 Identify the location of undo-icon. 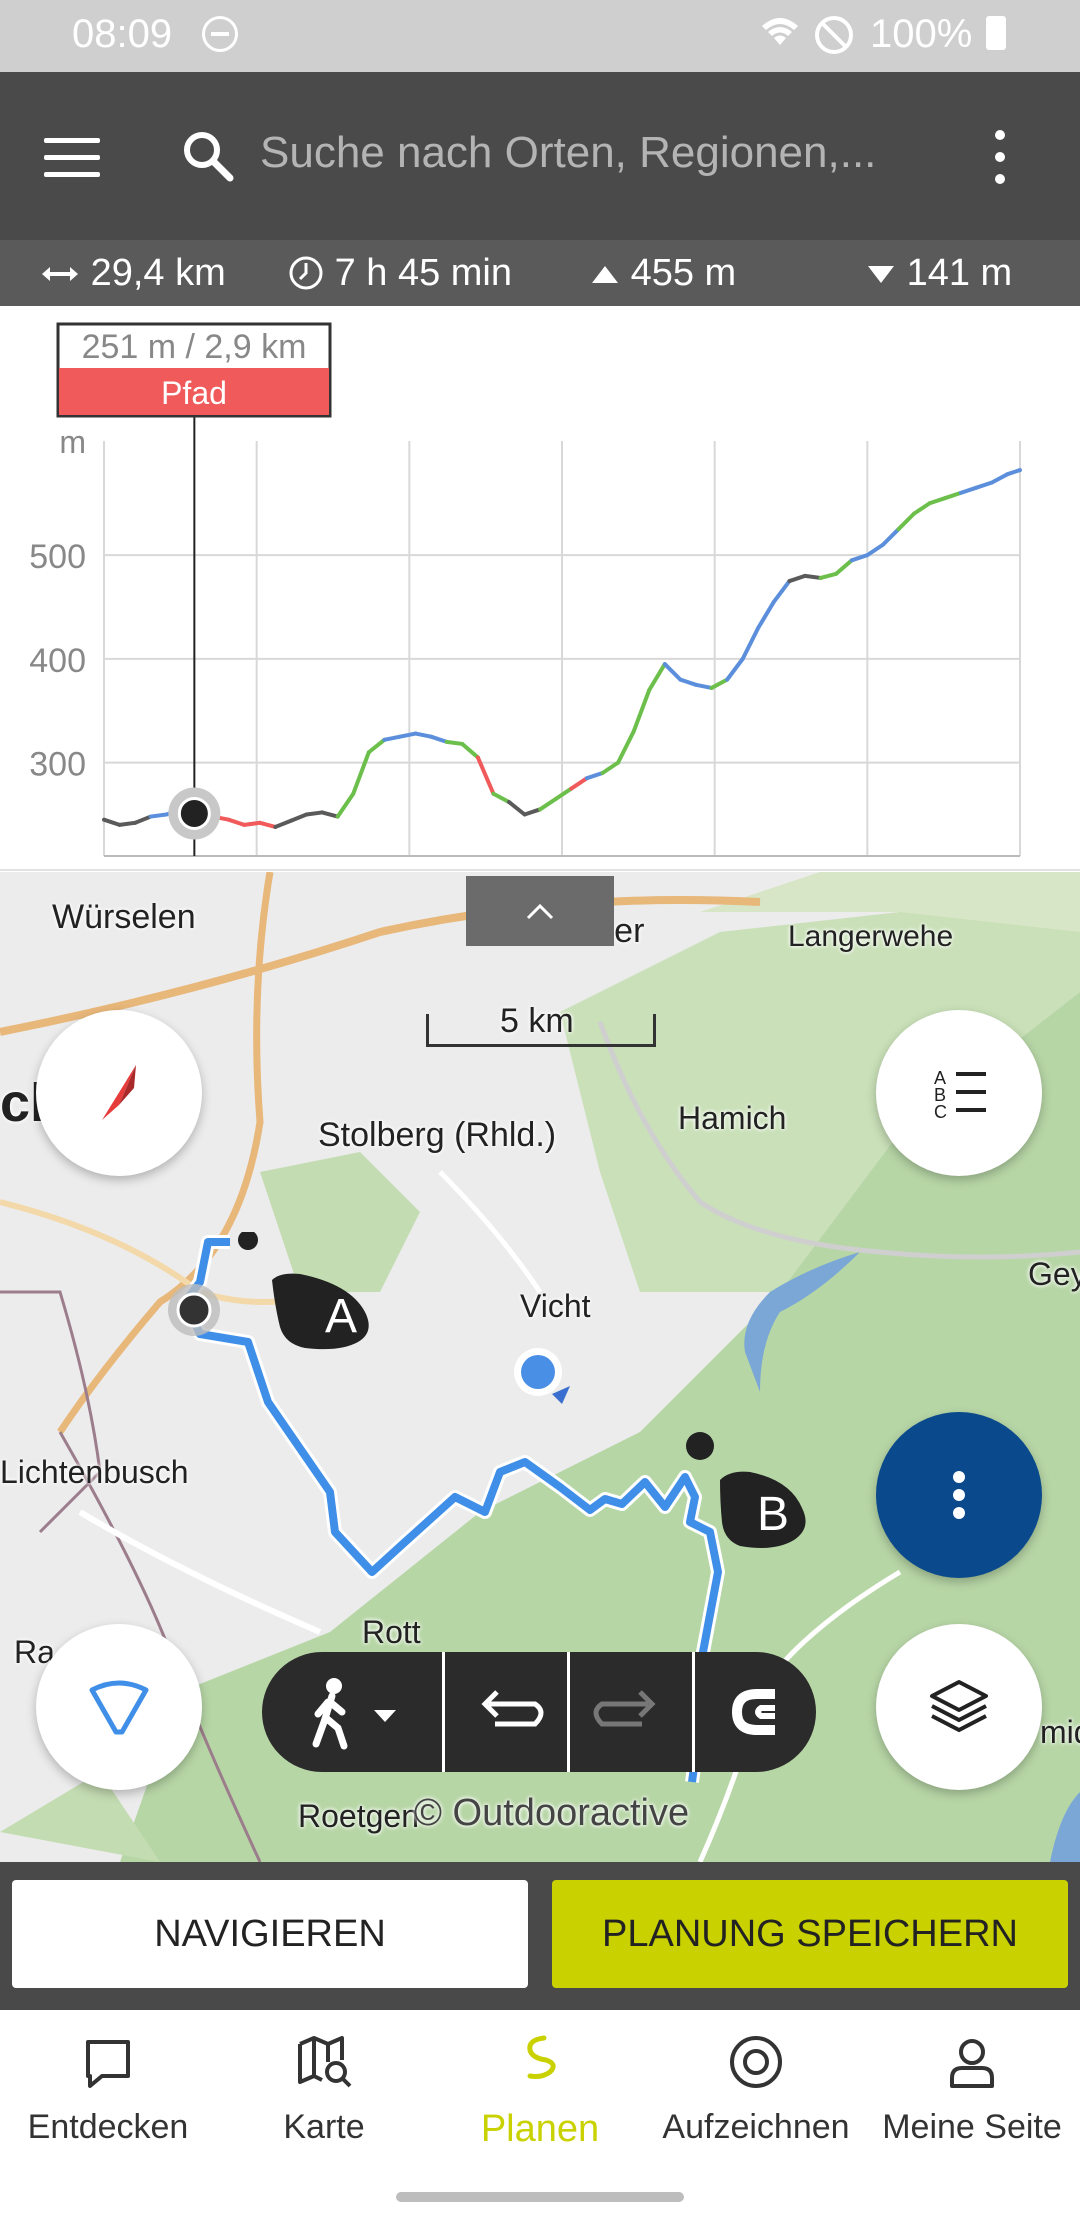
(512, 1708).